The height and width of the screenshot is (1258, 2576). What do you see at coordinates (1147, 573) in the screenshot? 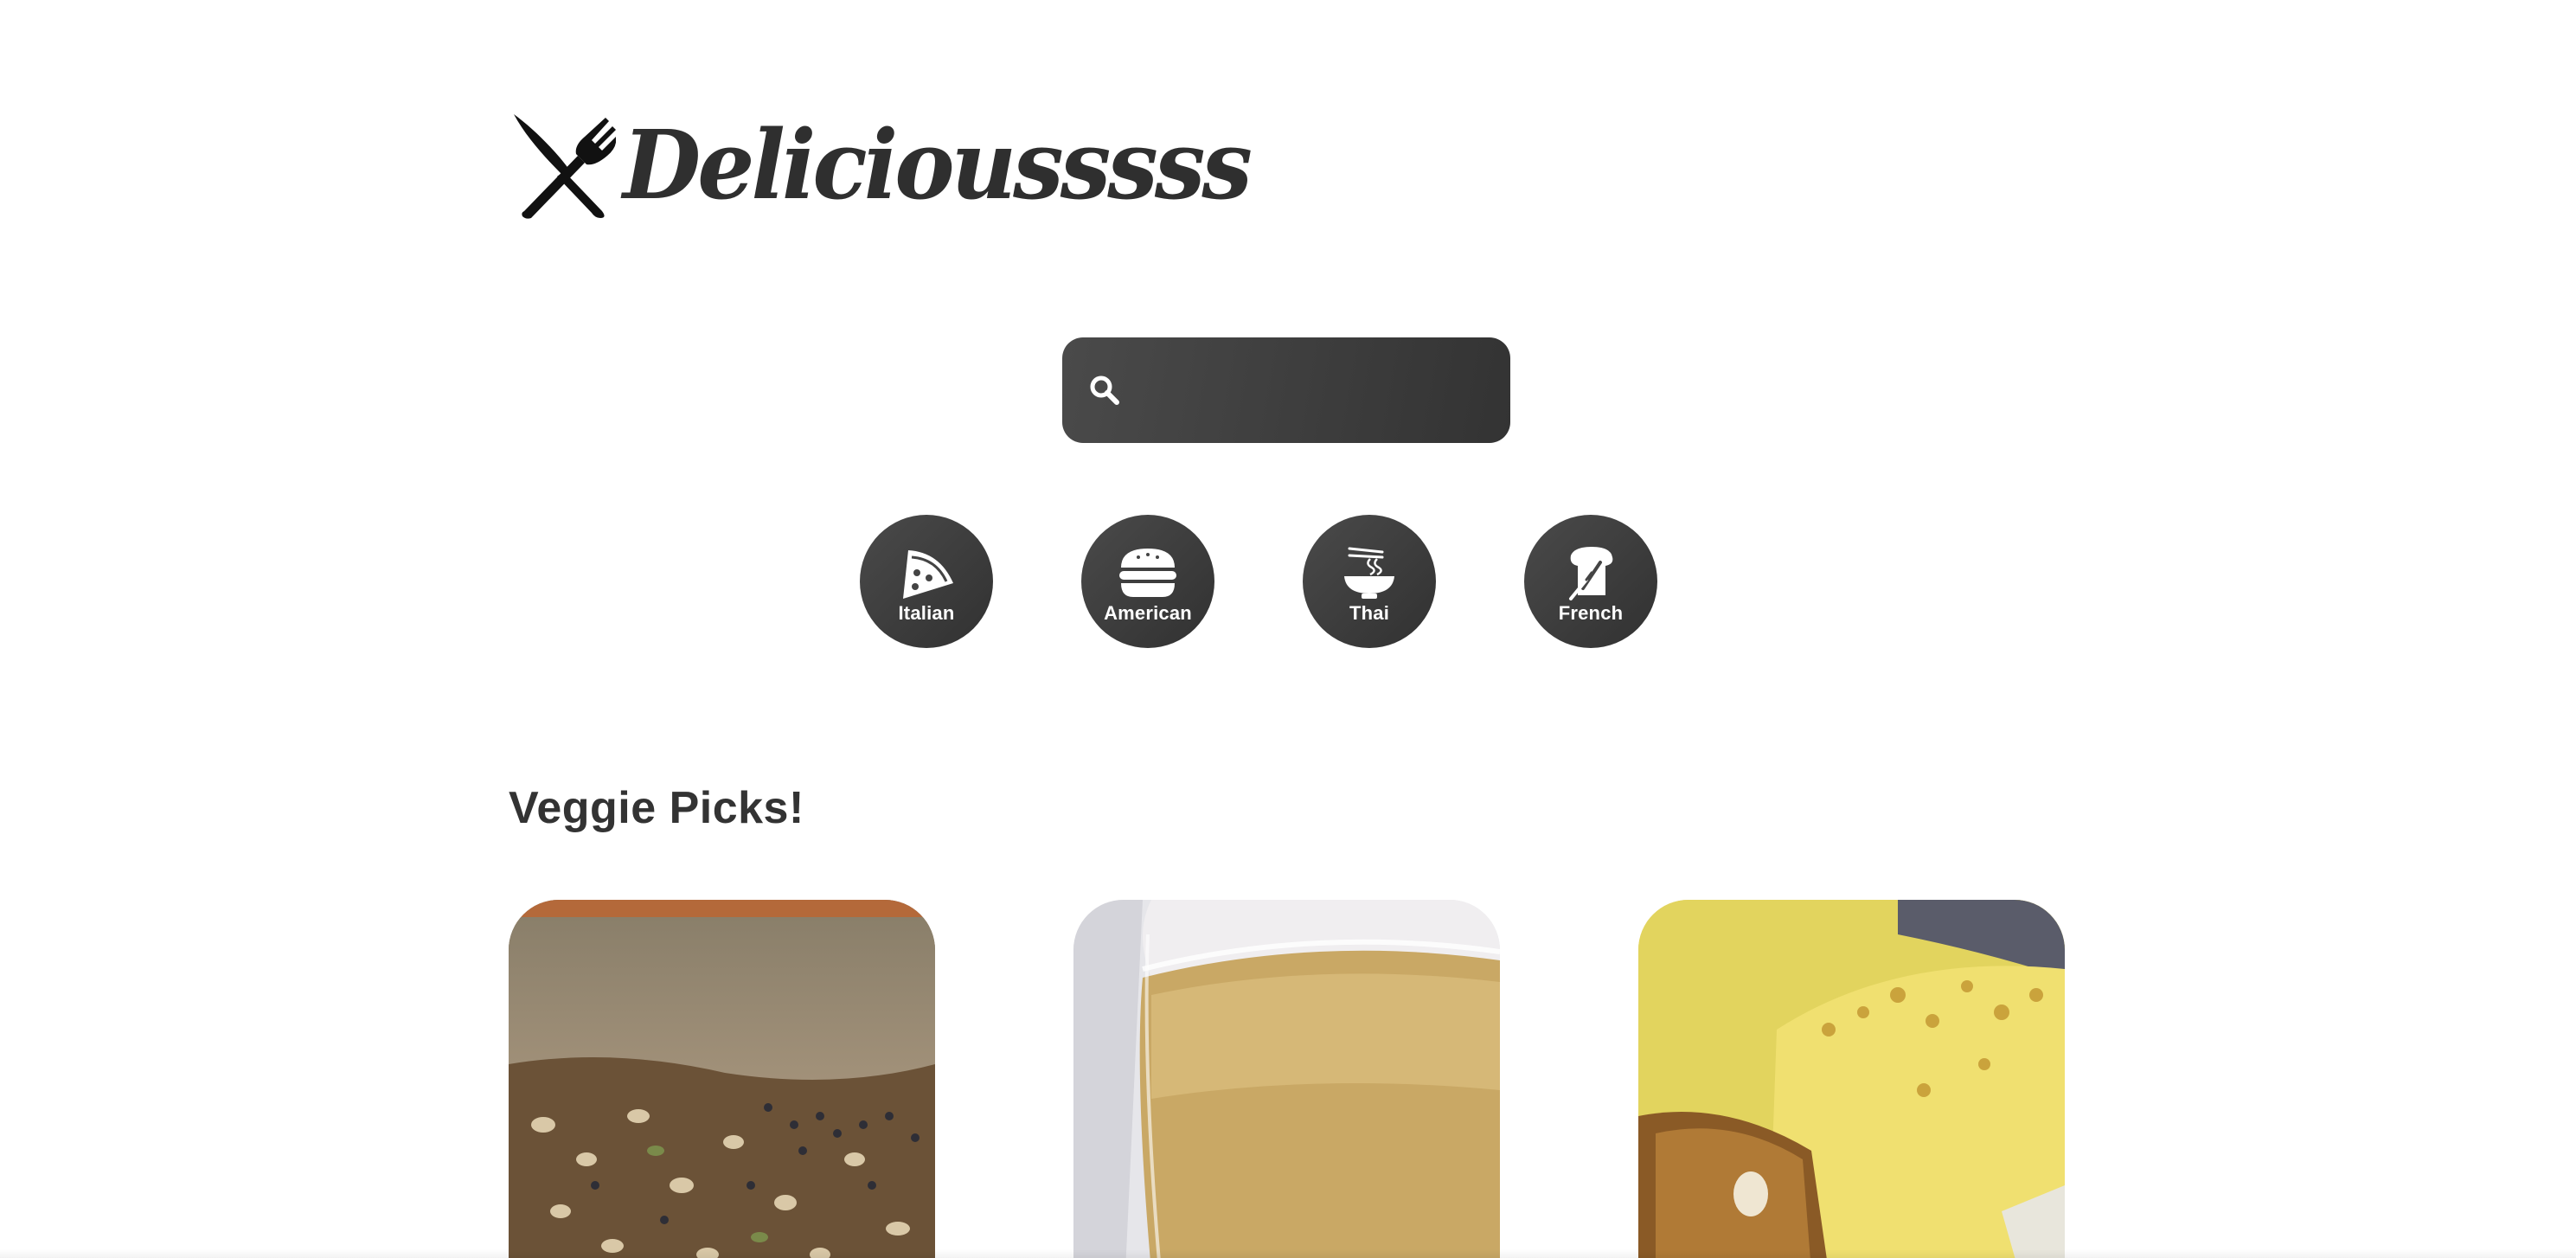
I see `hamburger-icon` at bounding box center [1147, 573].